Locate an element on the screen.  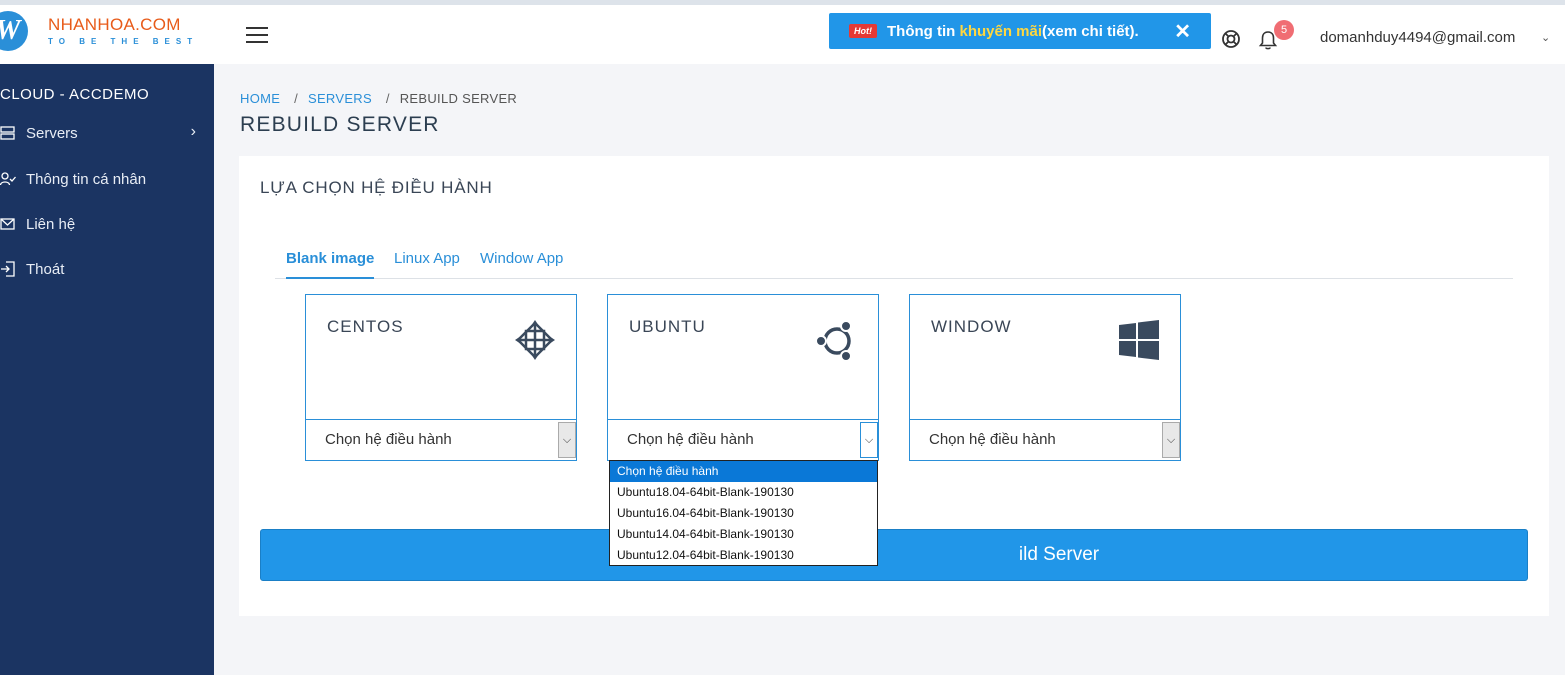
dropdown-option: Ubuntu12.04-64bit-Blank-190130 is located at coordinates (743, 555).